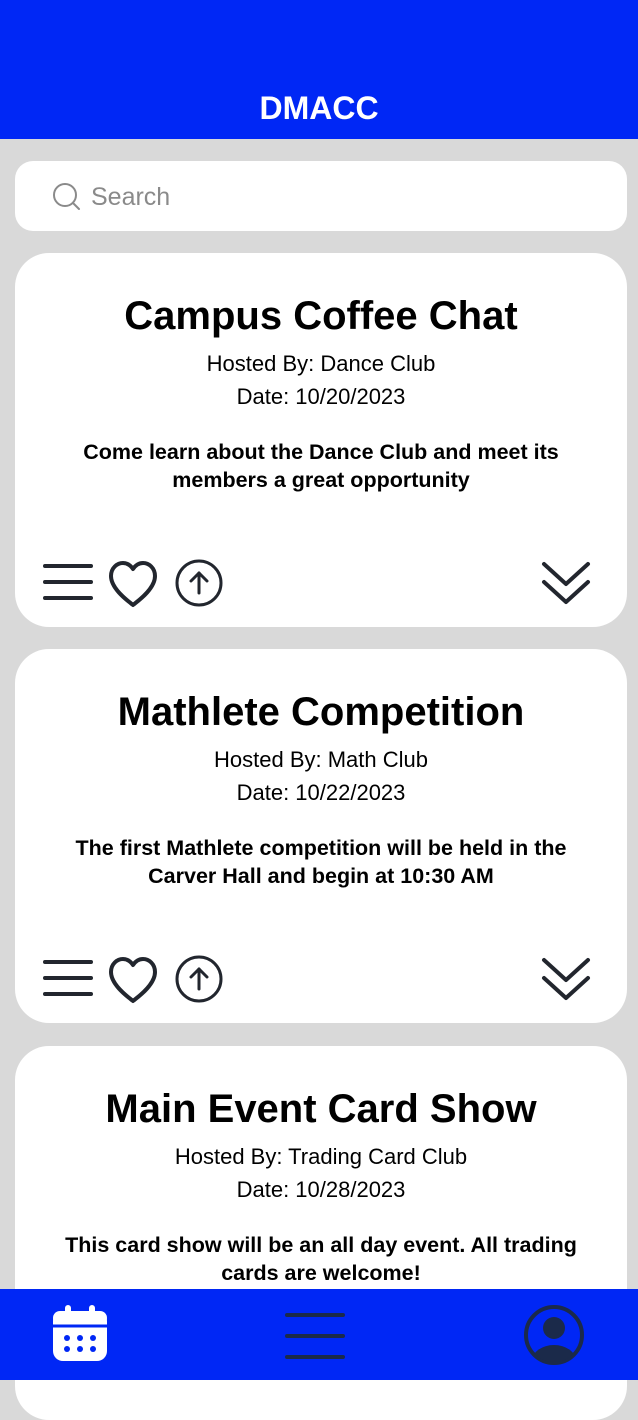 The width and height of the screenshot is (638, 1420). I want to click on event-host: Hosted By: Dance Club, so click(321, 363).